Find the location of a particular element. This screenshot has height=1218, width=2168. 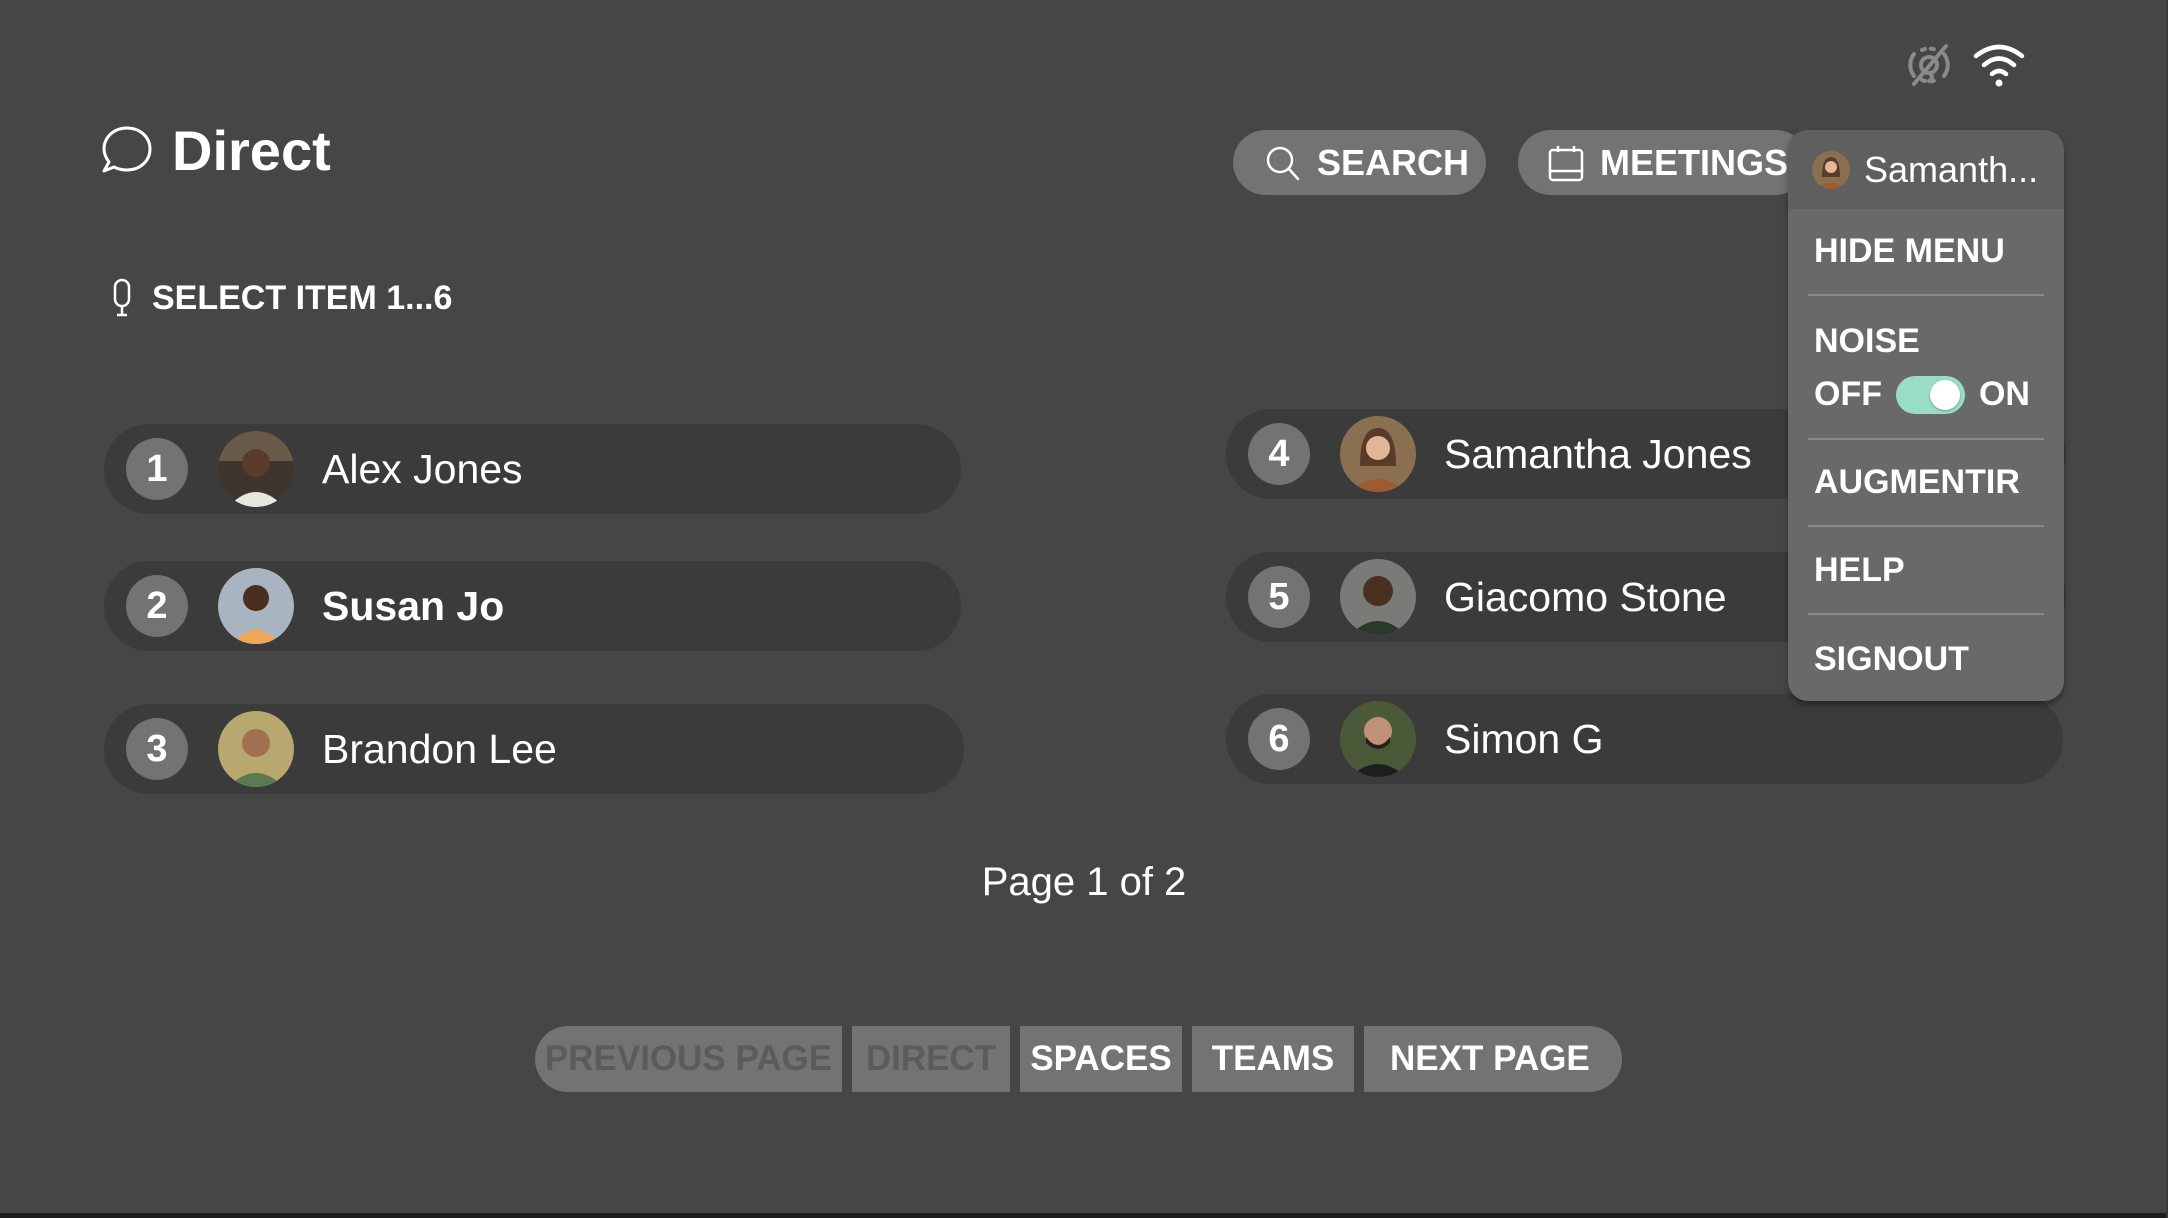

contact-name: Samantha Jones is located at coordinates (1598, 453).